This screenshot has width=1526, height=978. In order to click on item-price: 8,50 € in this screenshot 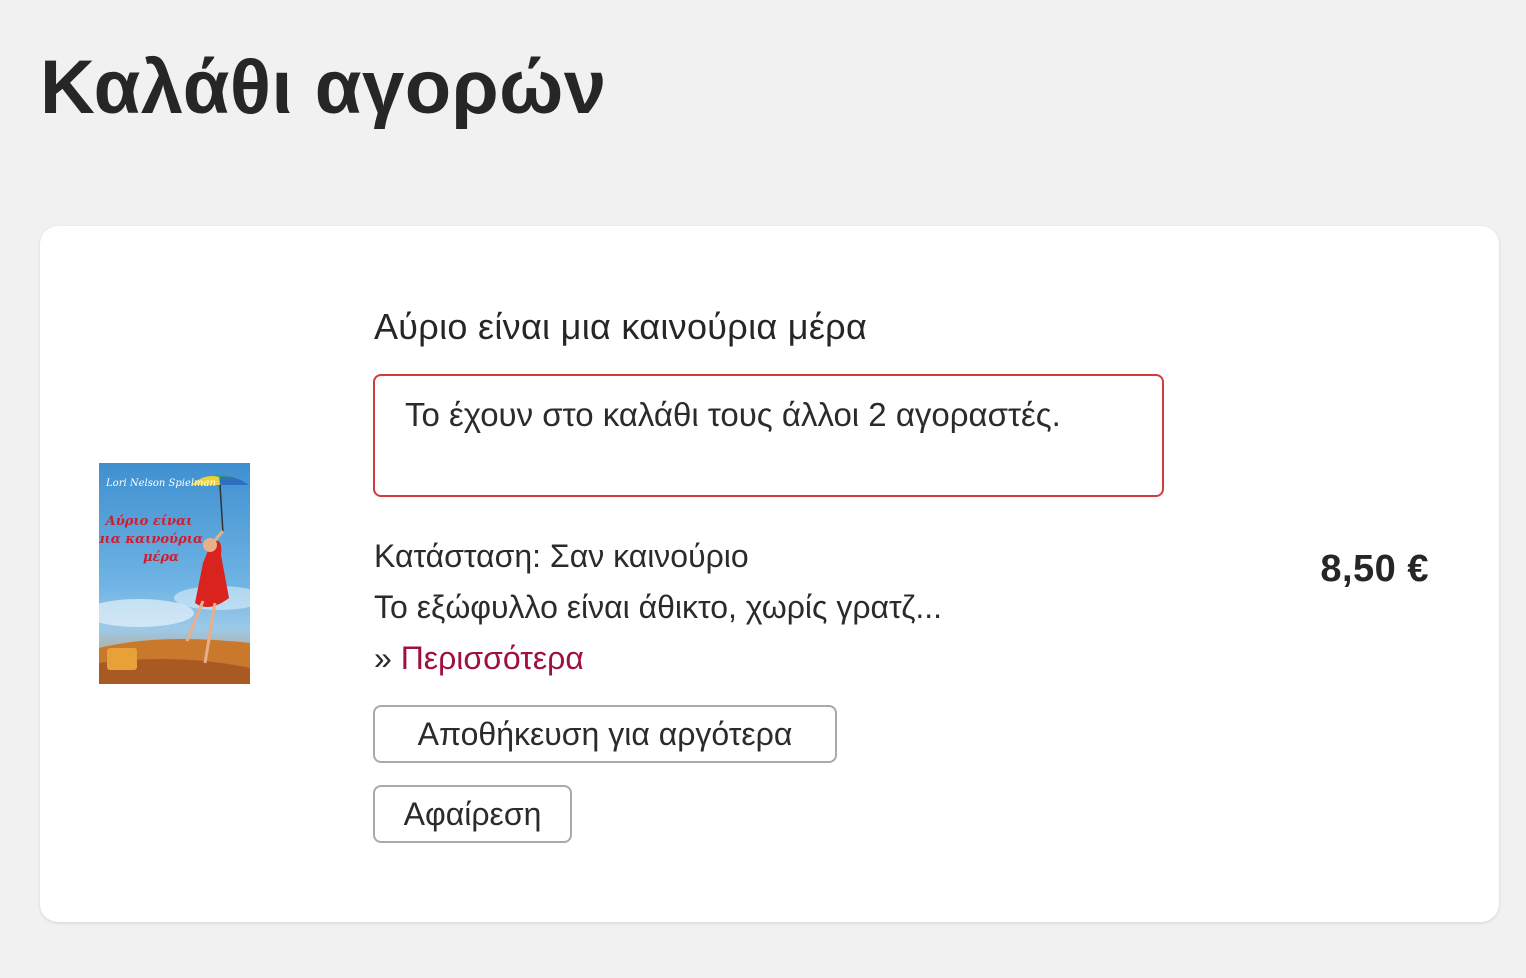, I will do `click(1374, 569)`.